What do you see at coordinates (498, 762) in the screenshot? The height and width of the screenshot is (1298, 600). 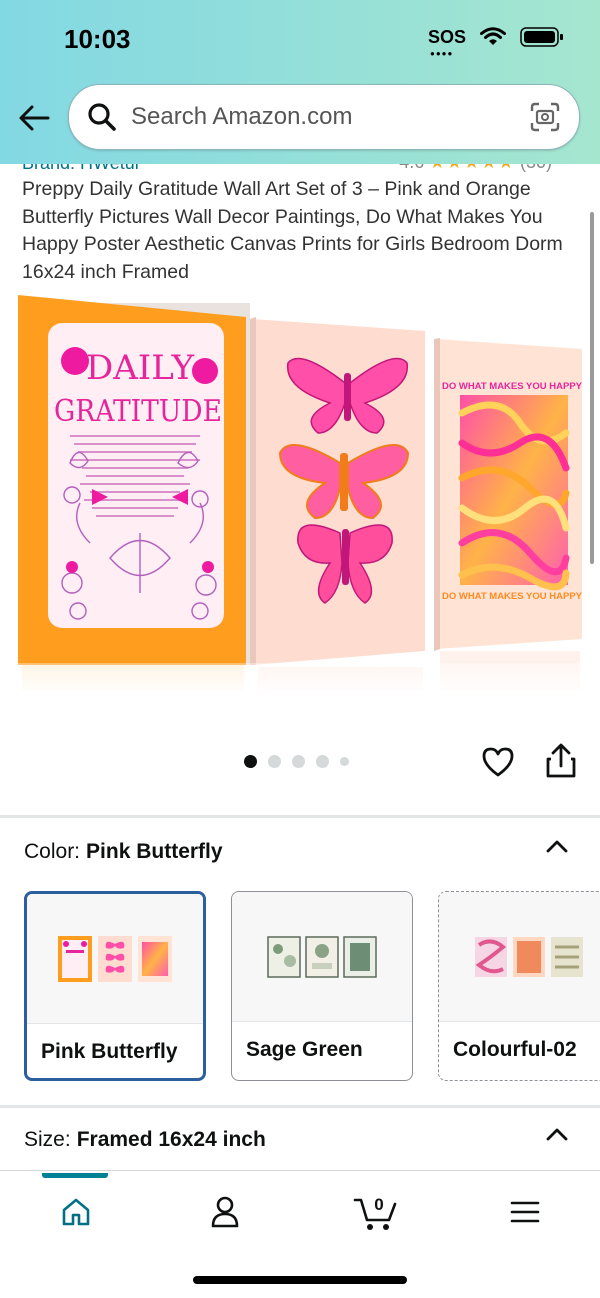 I see `heart-icon` at bounding box center [498, 762].